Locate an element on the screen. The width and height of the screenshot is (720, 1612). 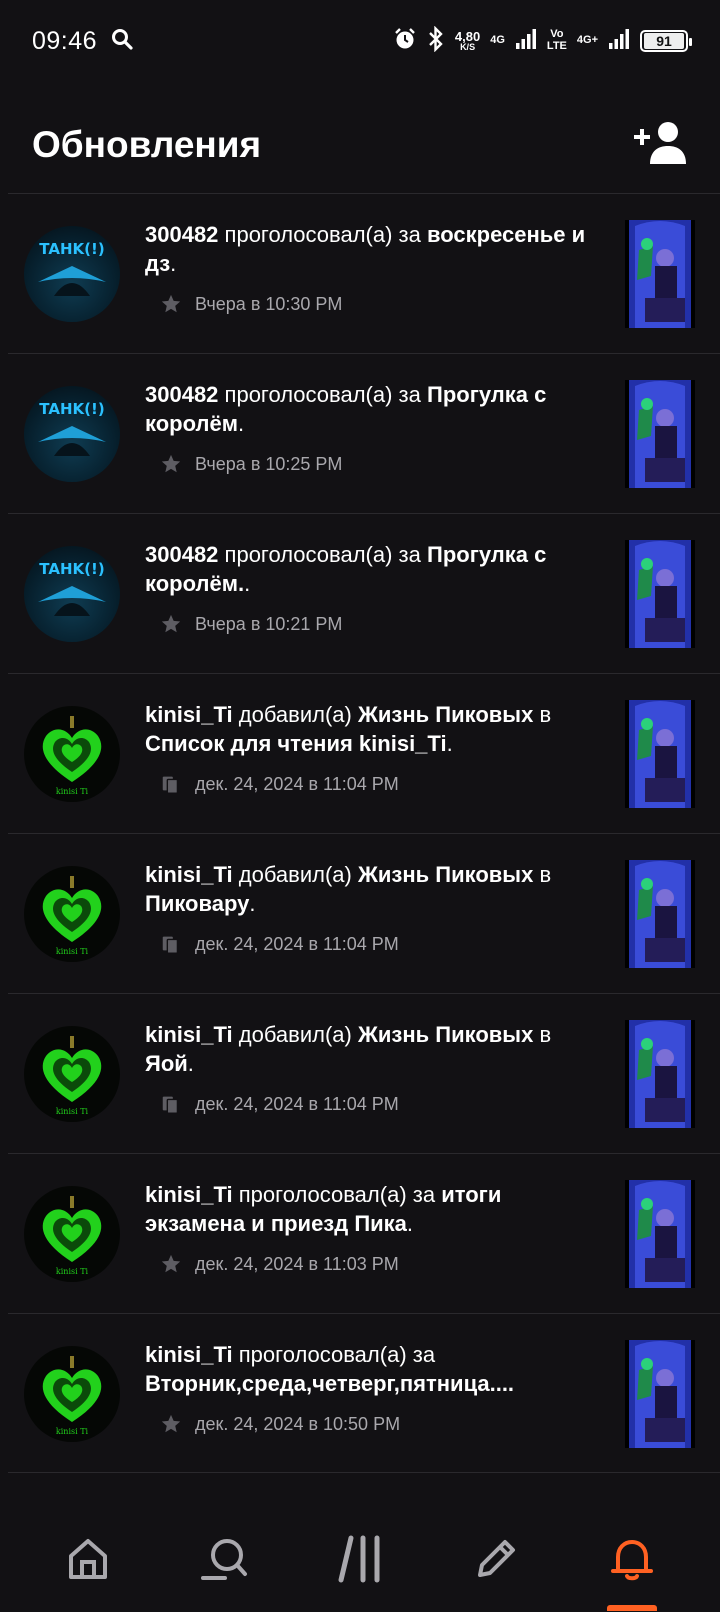
home-icon is located at coordinates (88, 1561).